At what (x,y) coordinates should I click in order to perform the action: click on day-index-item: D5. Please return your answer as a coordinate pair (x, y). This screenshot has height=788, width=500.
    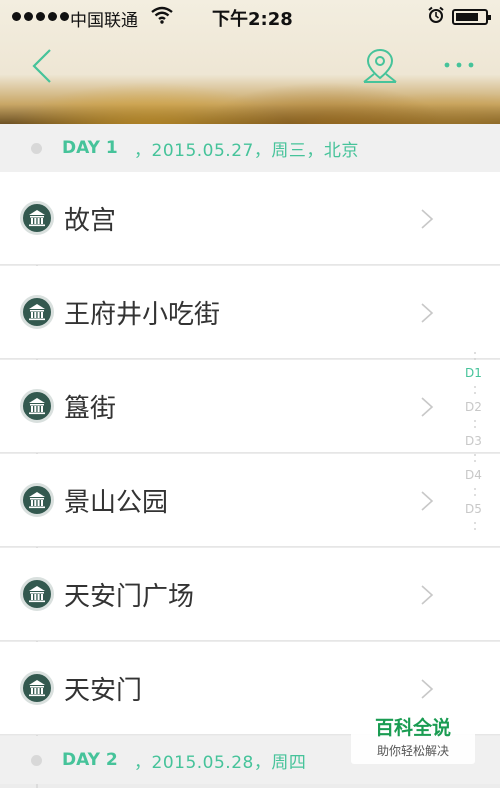
    Looking at the image, I should click on (473, 509).